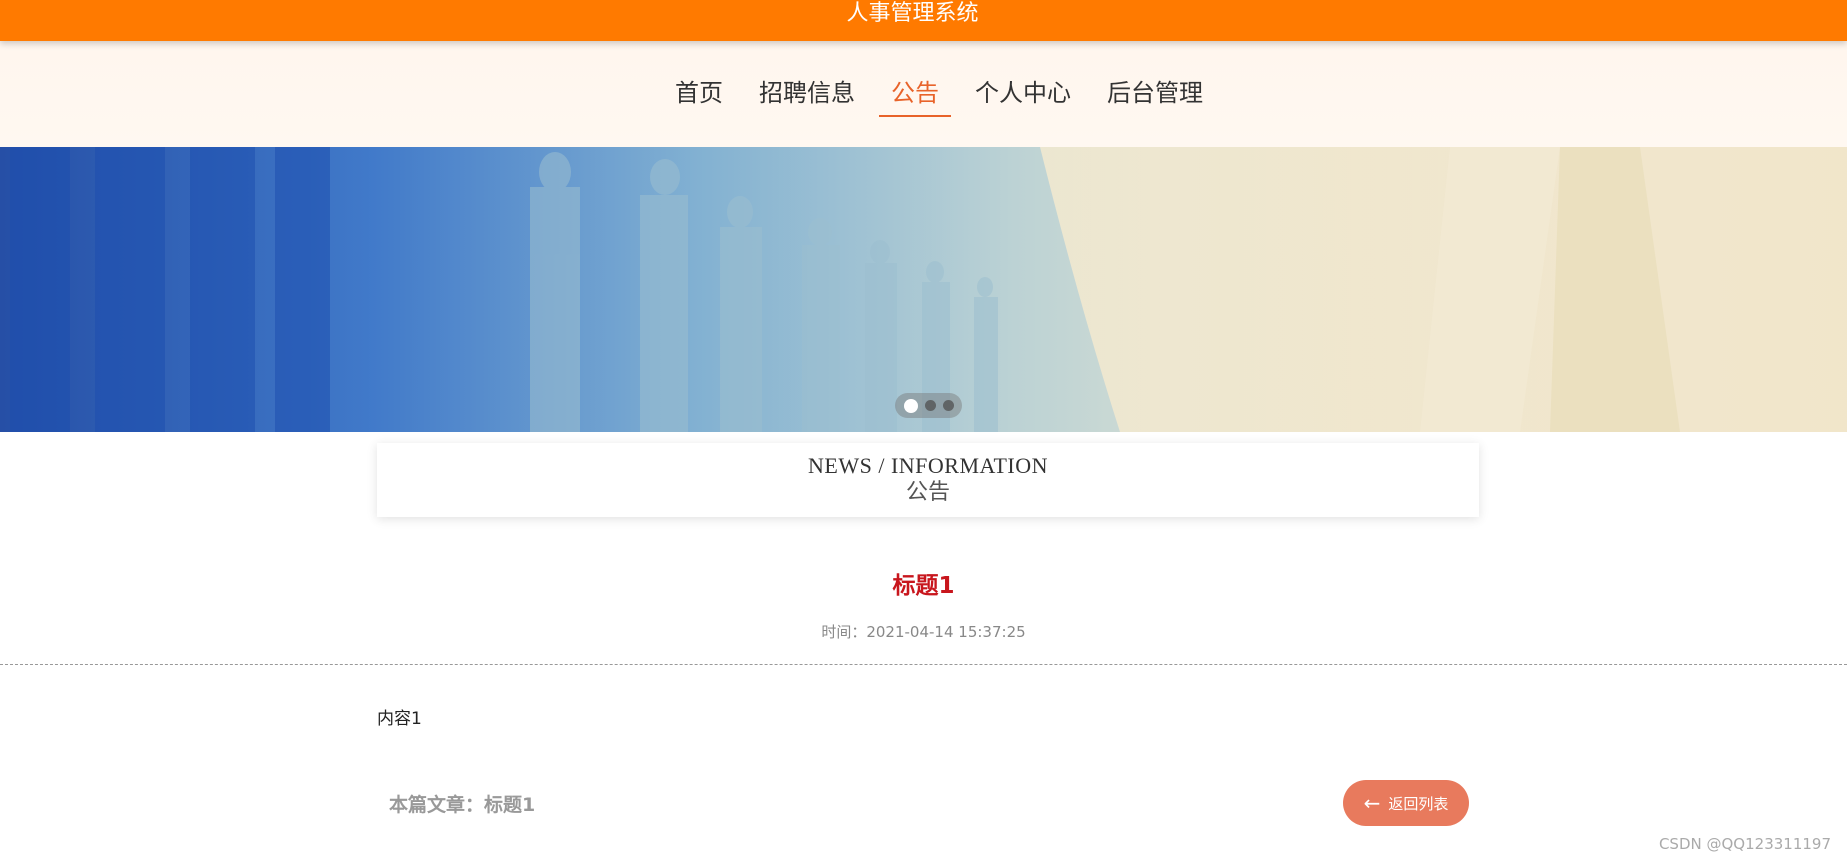  What do you see at coordinates (1155, 93) in the screenshot?
I see `nav-item-admin: 后台管理` at bounding box center [1155, 93].